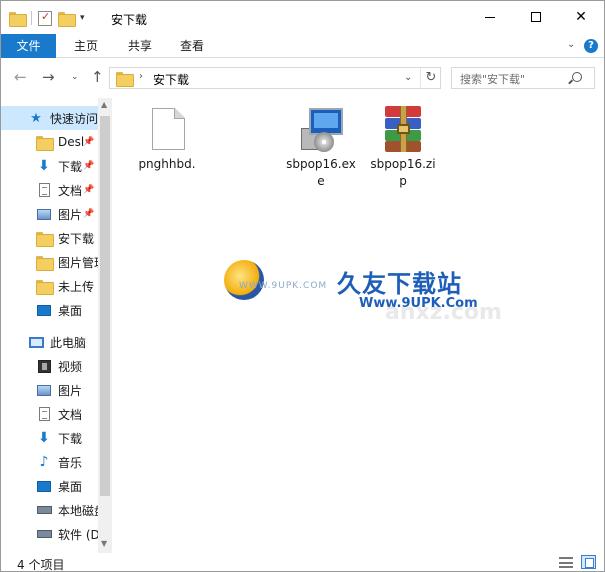 Image resolution: width=605 pixels, height=572 pixels. I want to click on item-count: 4 个项目, so click(41, 565).